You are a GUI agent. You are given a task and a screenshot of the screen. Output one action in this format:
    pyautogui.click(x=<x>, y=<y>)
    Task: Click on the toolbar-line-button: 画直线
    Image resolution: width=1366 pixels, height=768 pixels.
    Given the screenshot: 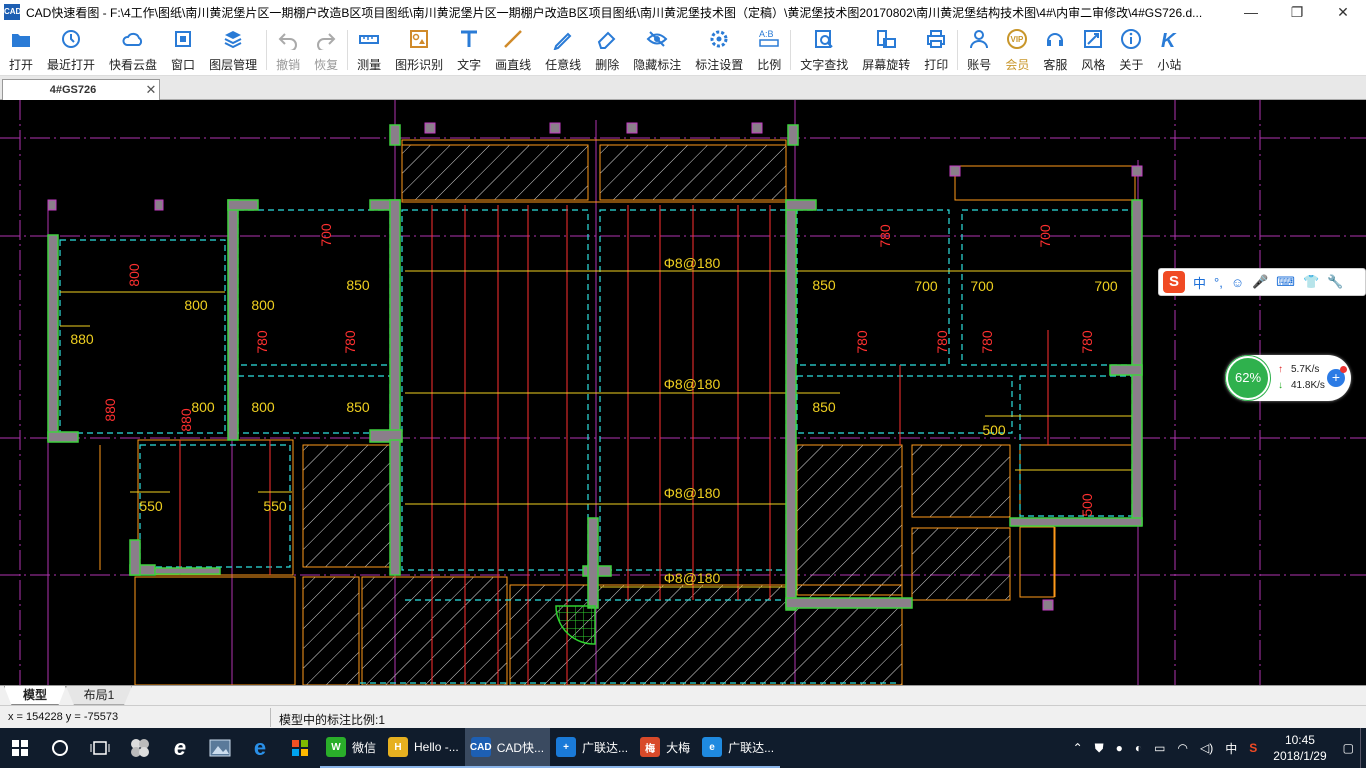 What is the action you would take?
    pyautogui.click(x=513, y=49)
    